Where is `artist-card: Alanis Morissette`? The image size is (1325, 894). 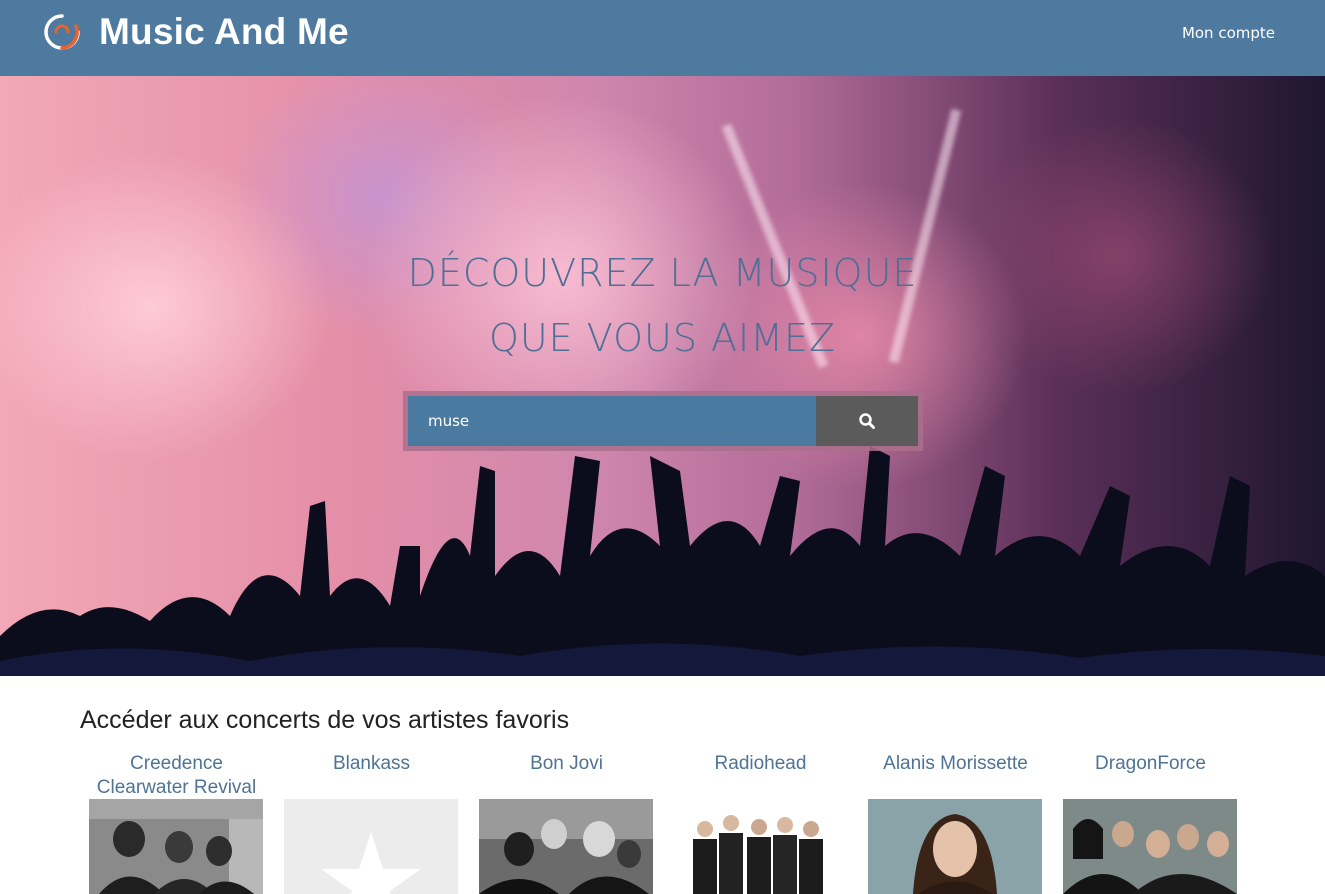
artist-card: Alanis Morissette is located at coordinates (955, 823).